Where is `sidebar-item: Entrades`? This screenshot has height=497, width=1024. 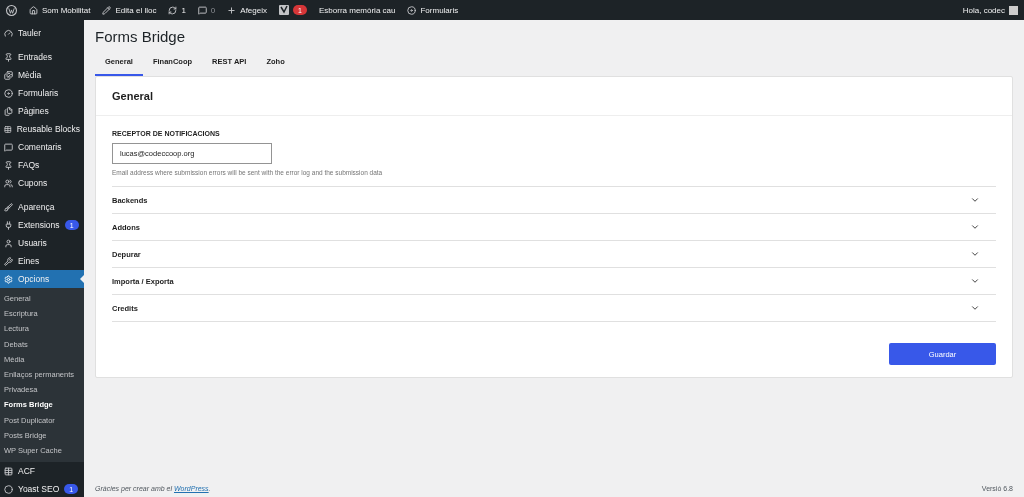
sidebar-item: Entrades is located at coordinates (42, 57).